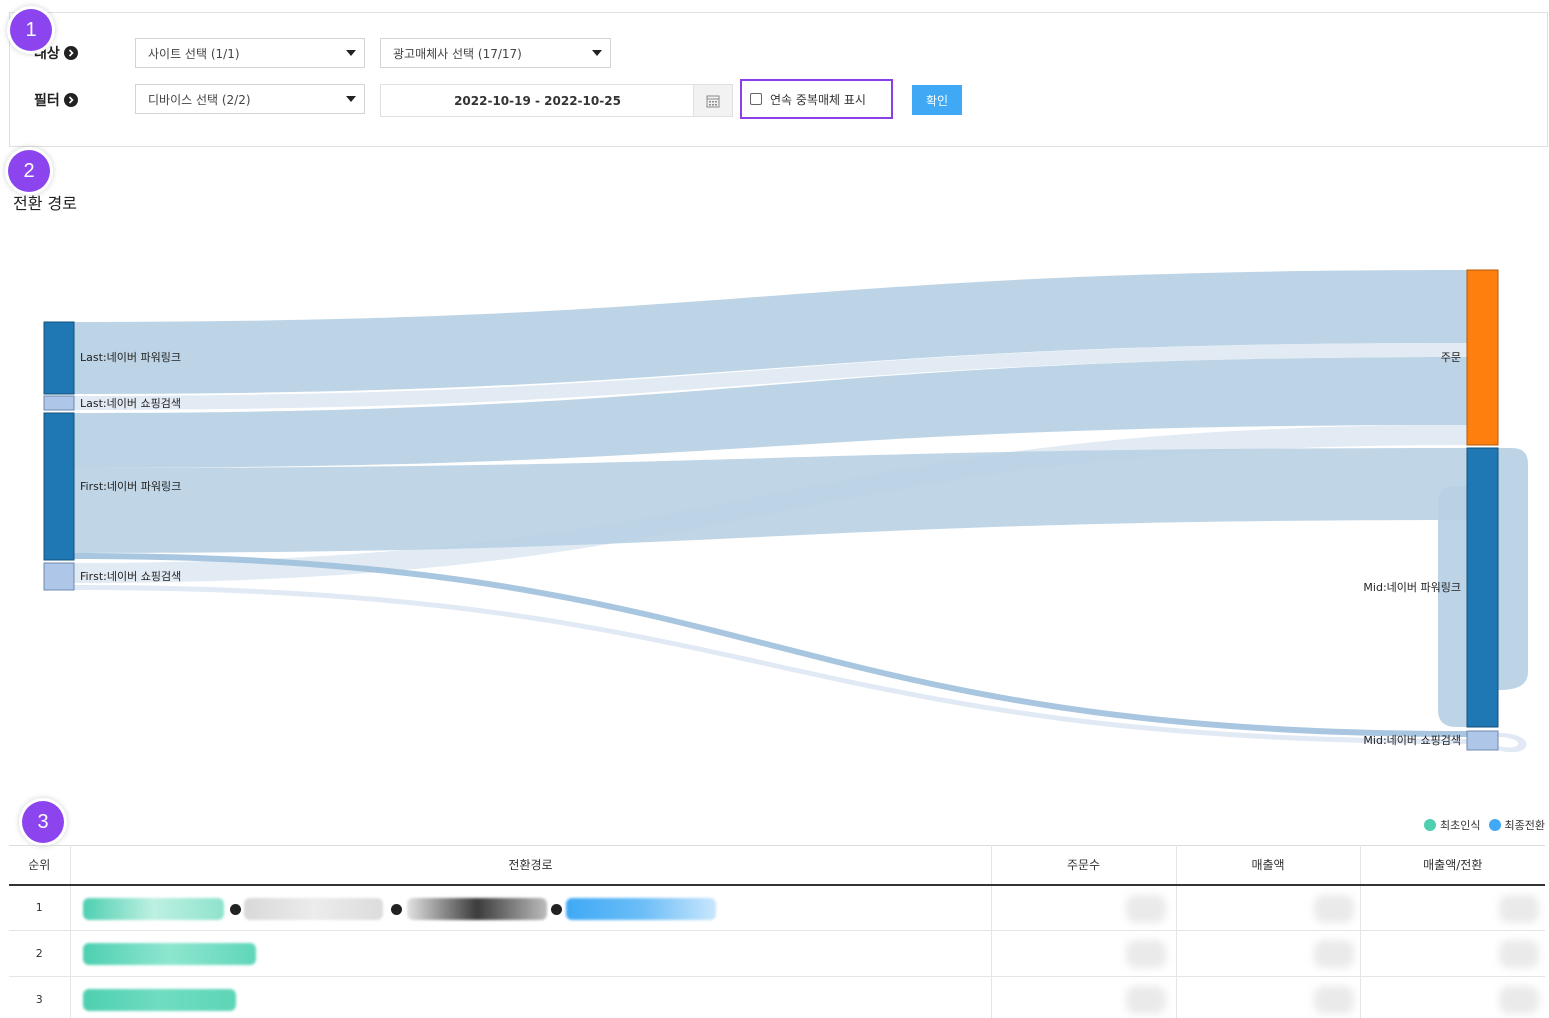 The height and width of the screenshot is (1018, 1549). What do you see at coordinates (43, 822) in the screenshot?
I see `step-badge-3: 3` at bounding box center [43, 822].